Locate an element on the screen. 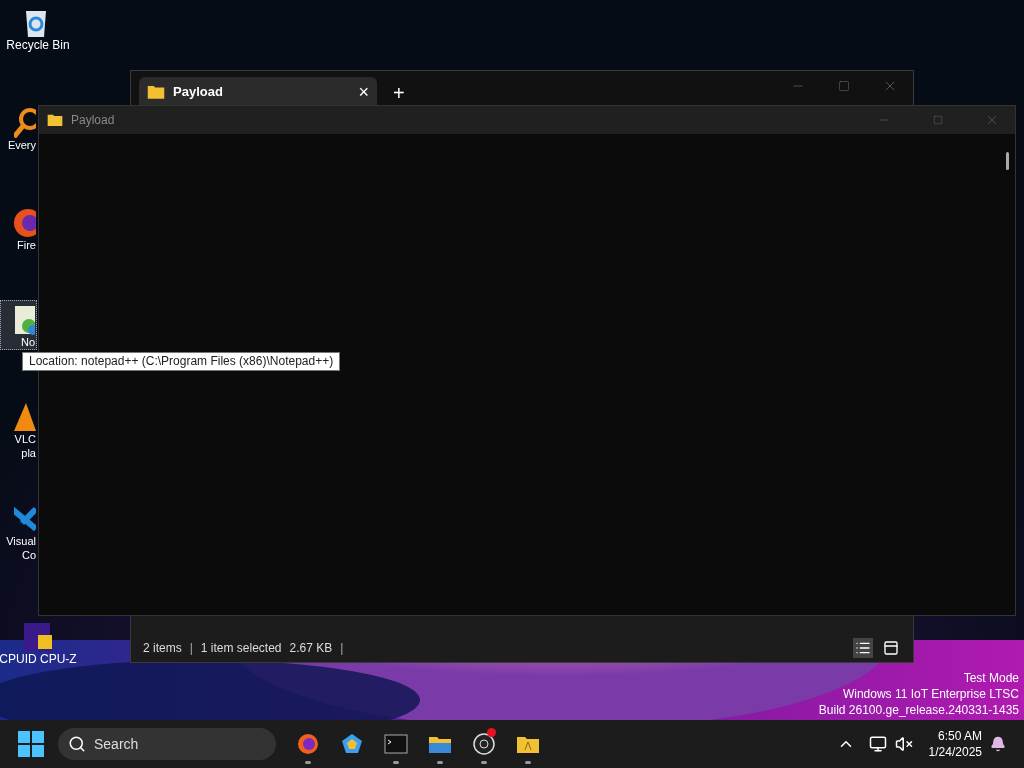 This screenshot has height=768, width=1024. desktop-icon: Every is located at coordinates (18, 128).